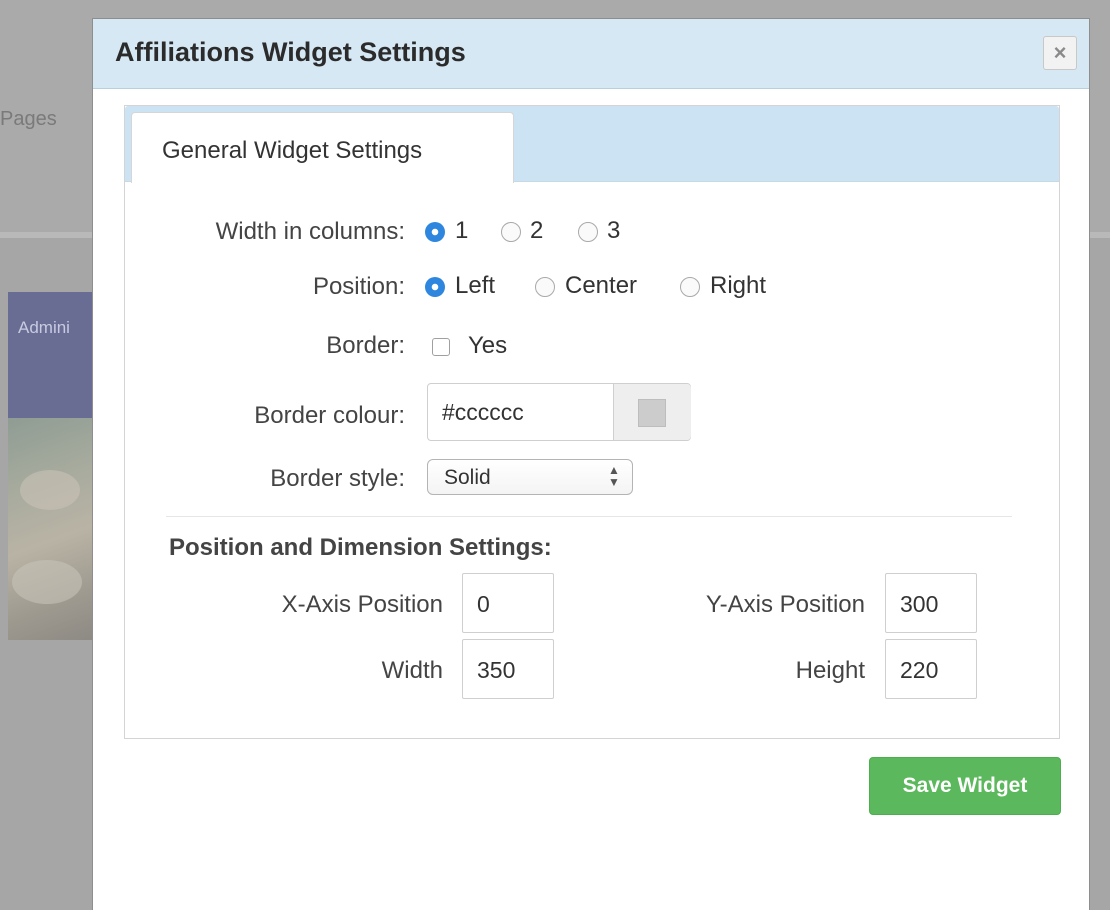  I want to click on close-button: ×, so click(1060, 53).